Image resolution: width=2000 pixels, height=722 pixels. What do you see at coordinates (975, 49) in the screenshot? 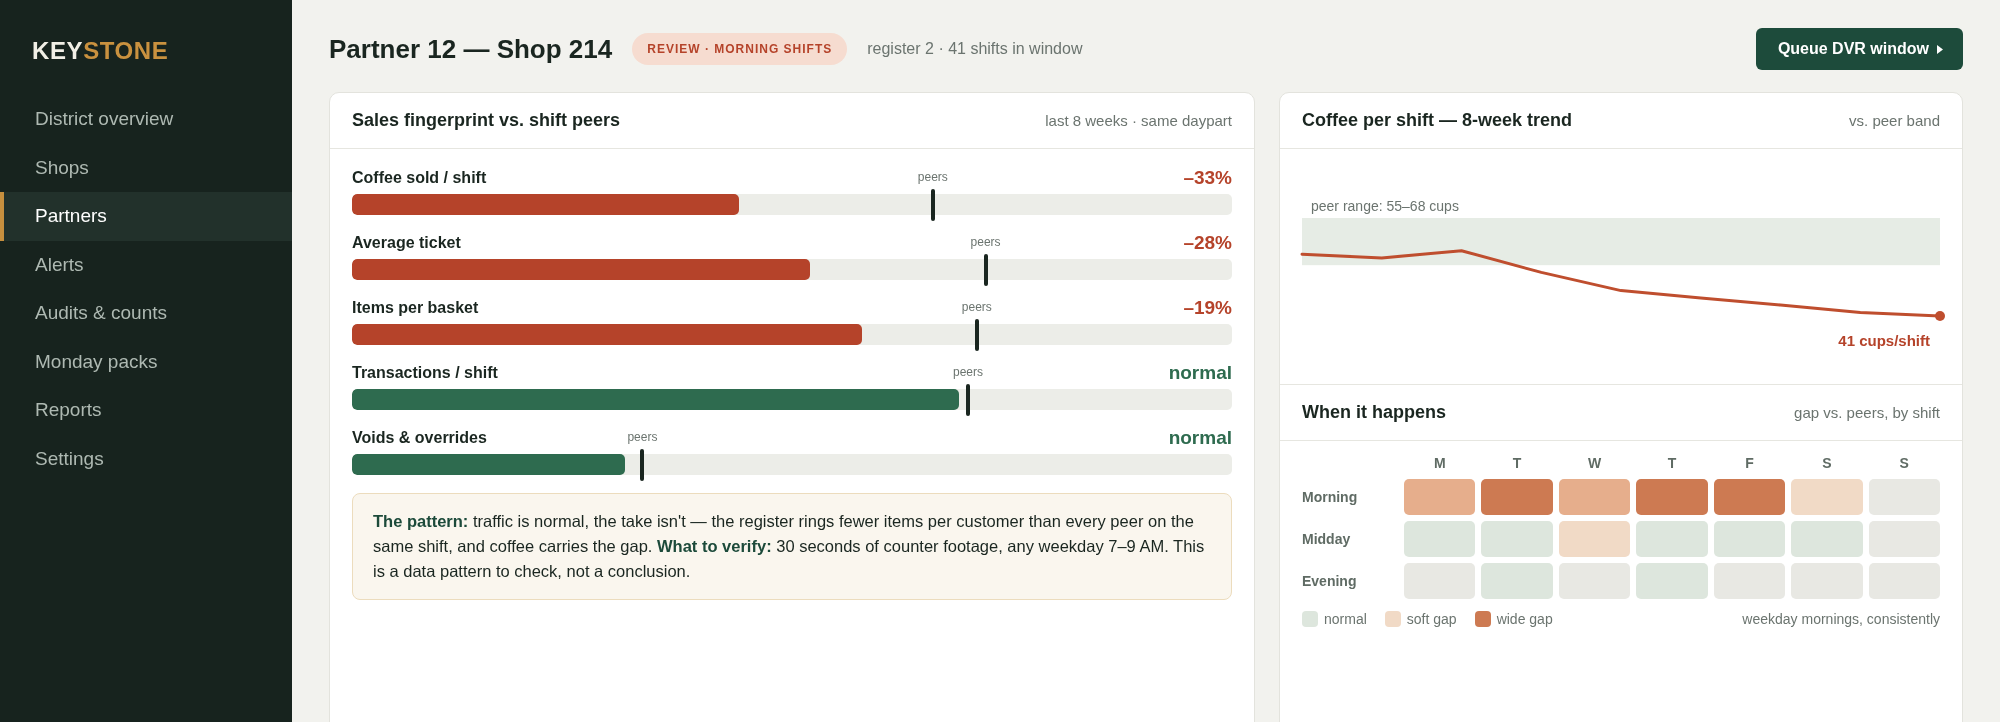
I see `page-subtitle: register 2 · 41 shifts in window` at bounding box center [975, 49].